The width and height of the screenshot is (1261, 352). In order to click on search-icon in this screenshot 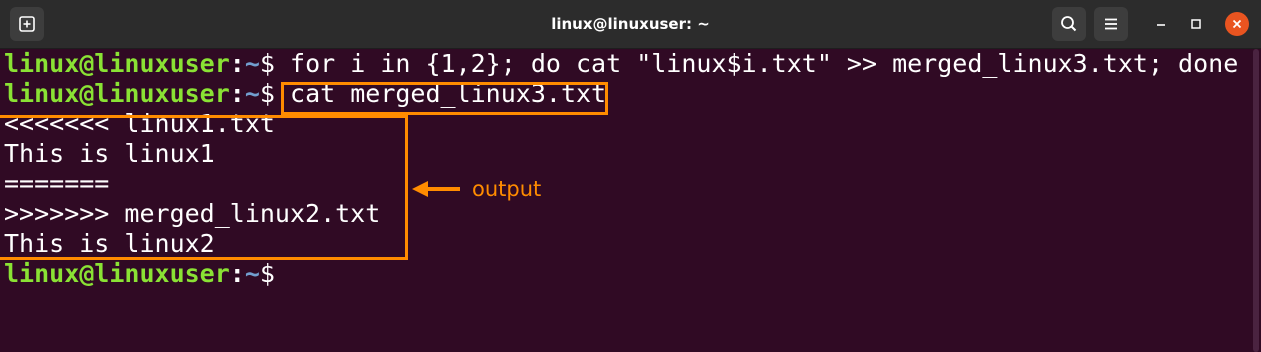, I will do `click(1069, 24)`.